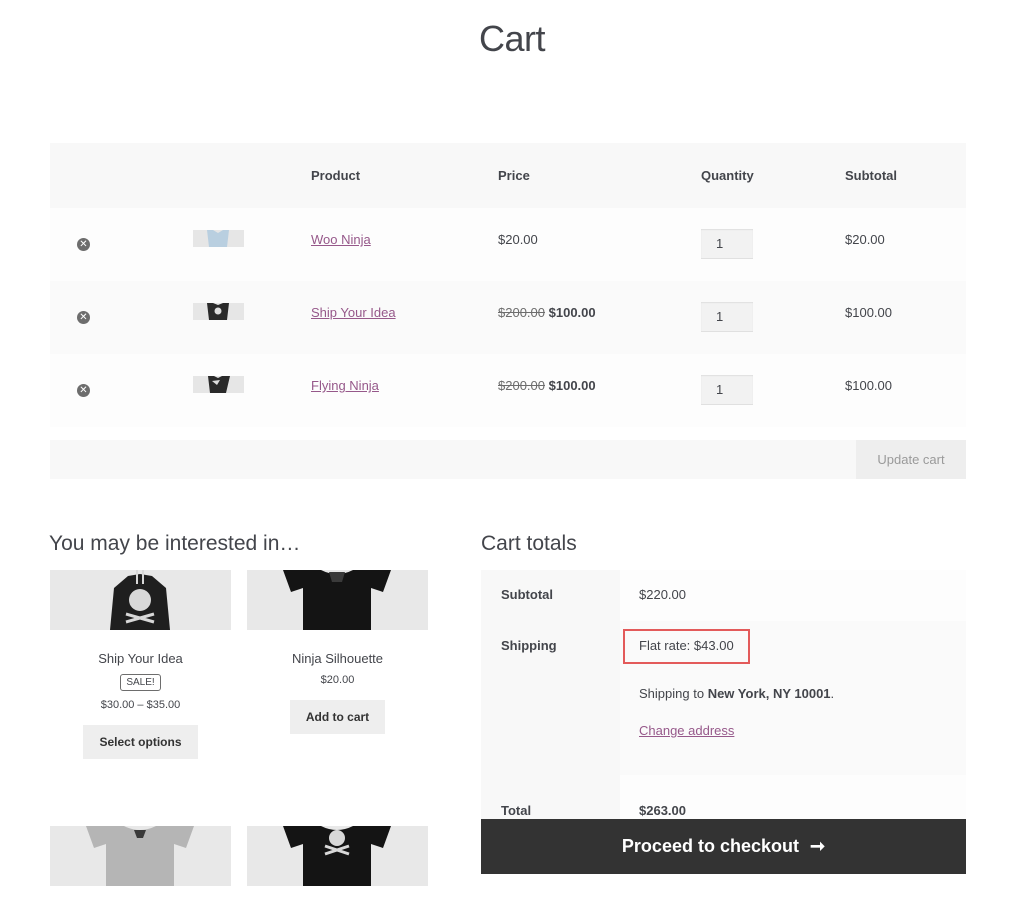 The width and height of the screenshot is (1024, 912). Describe the element at coordinates (550, 595) in the screenshot. I see `subtotal-label: Subtotal` at that location.